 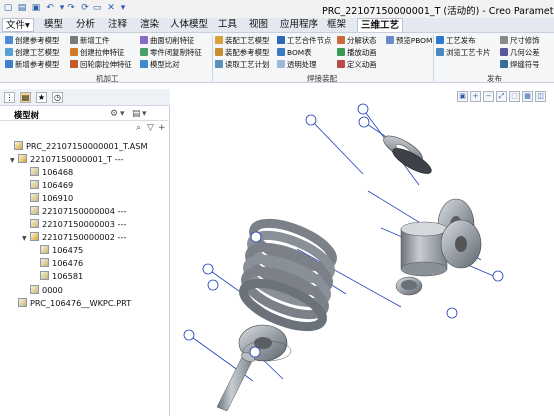 What do you see at coordinates (149, 25) in the screenshot?
I see `menu-render: 渲染` at bounding box center [149, 25].